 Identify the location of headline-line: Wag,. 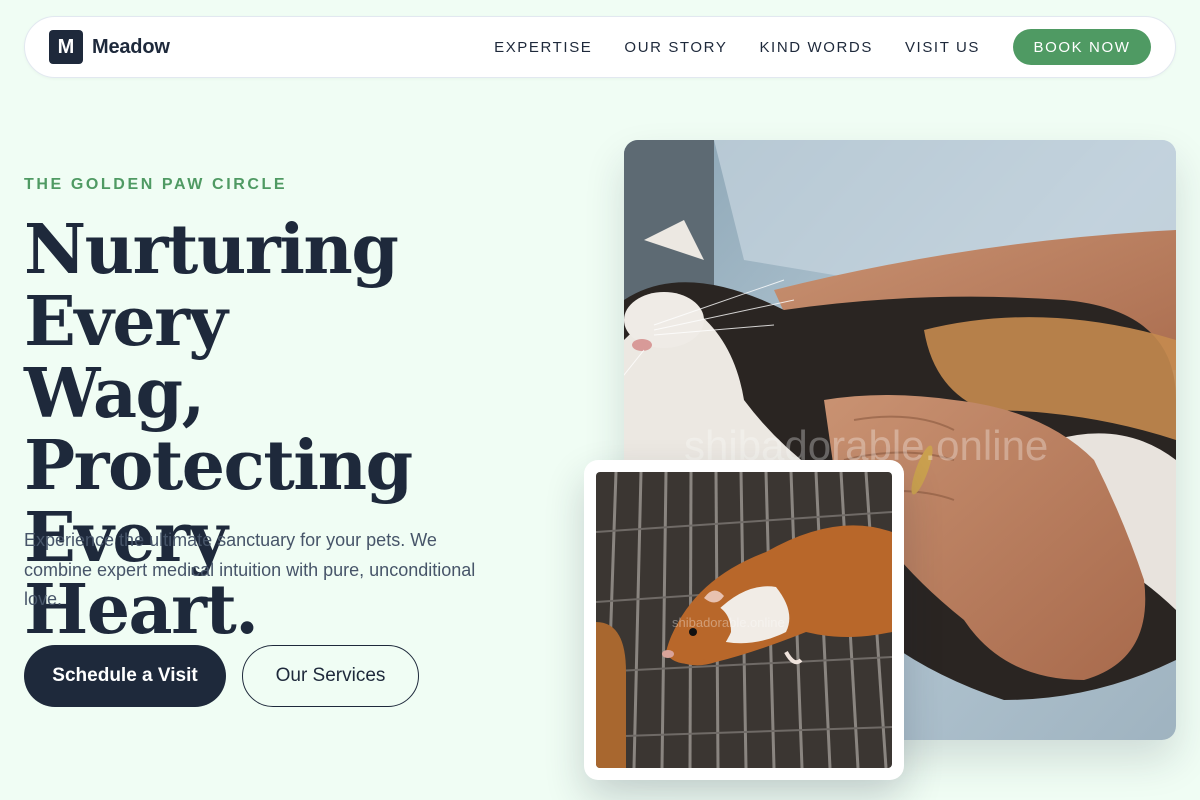
(114, 394).